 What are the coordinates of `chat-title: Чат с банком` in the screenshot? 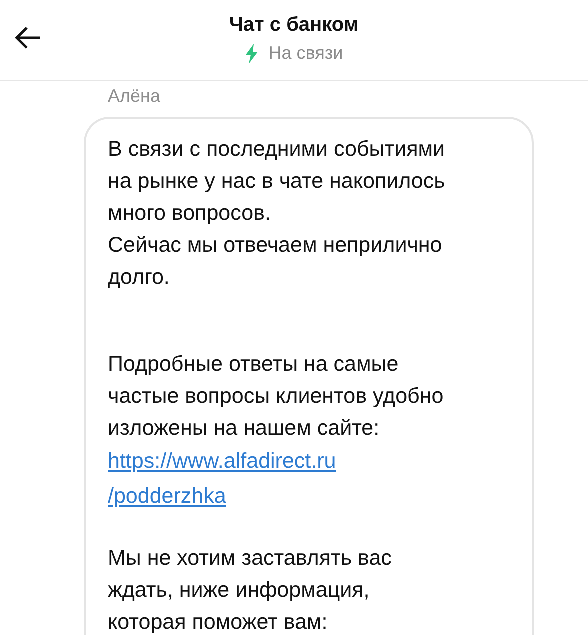 It's located at (294, 25).